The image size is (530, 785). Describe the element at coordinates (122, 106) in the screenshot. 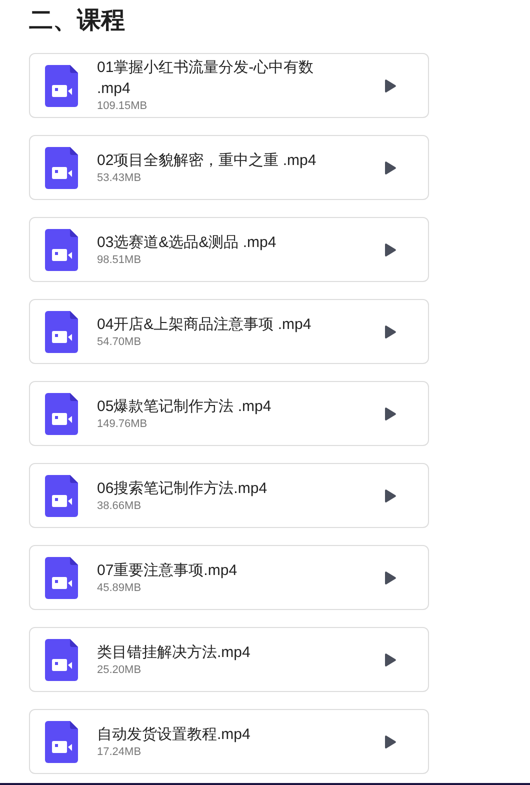

I see `file-size: 109.15MB` at that location.